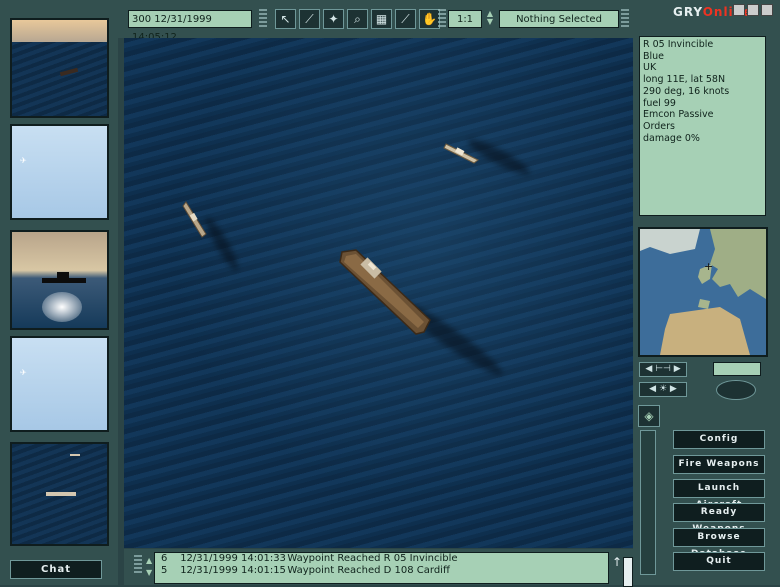  Describe the element at coordinates (190, 26) in the screenshot. I see `game-clock: 300 12/31/1999 14:05:12` at that location.